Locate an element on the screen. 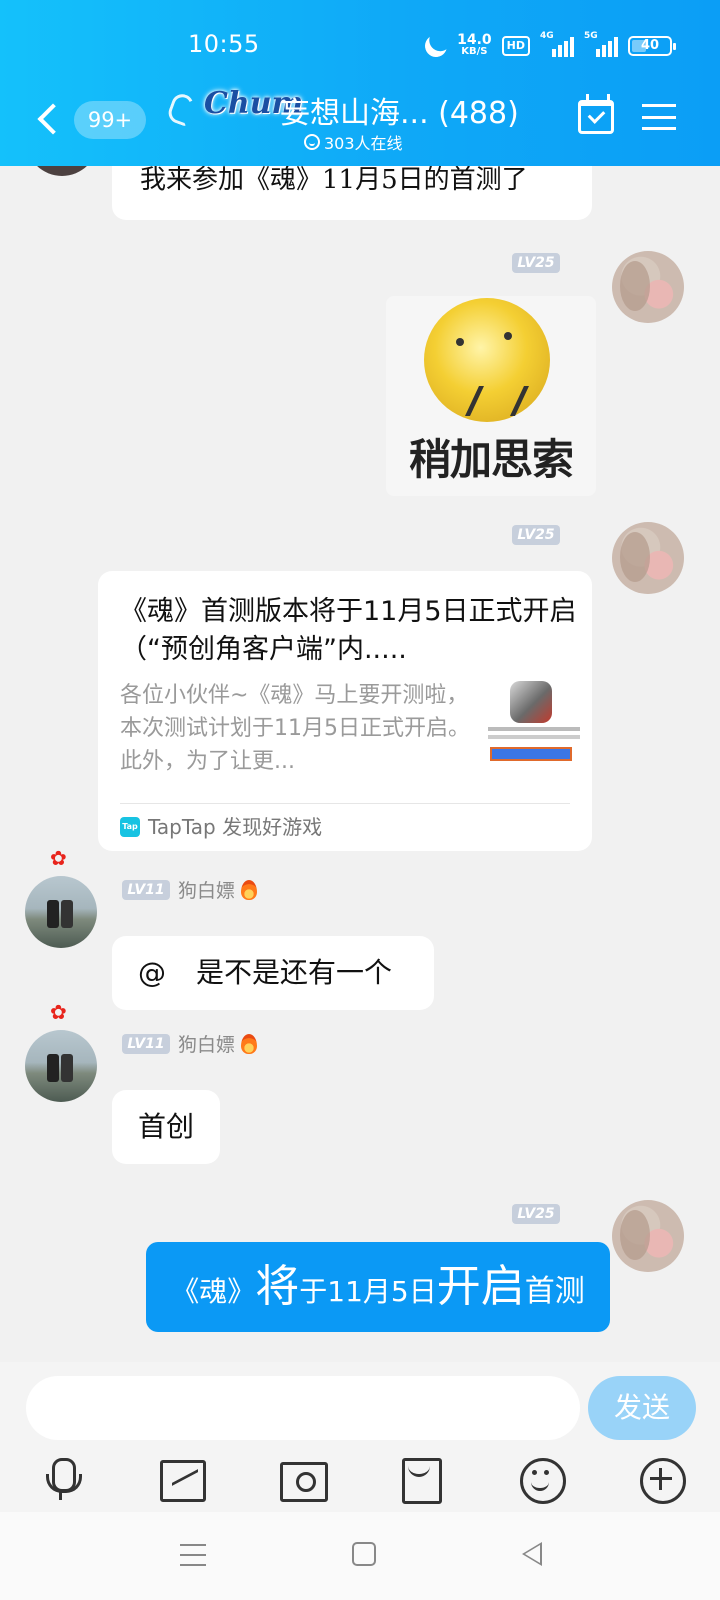 Image resolution: width=720 pixels, height=1600 pixels. game-app-icon is located at coordinates (531, 702).